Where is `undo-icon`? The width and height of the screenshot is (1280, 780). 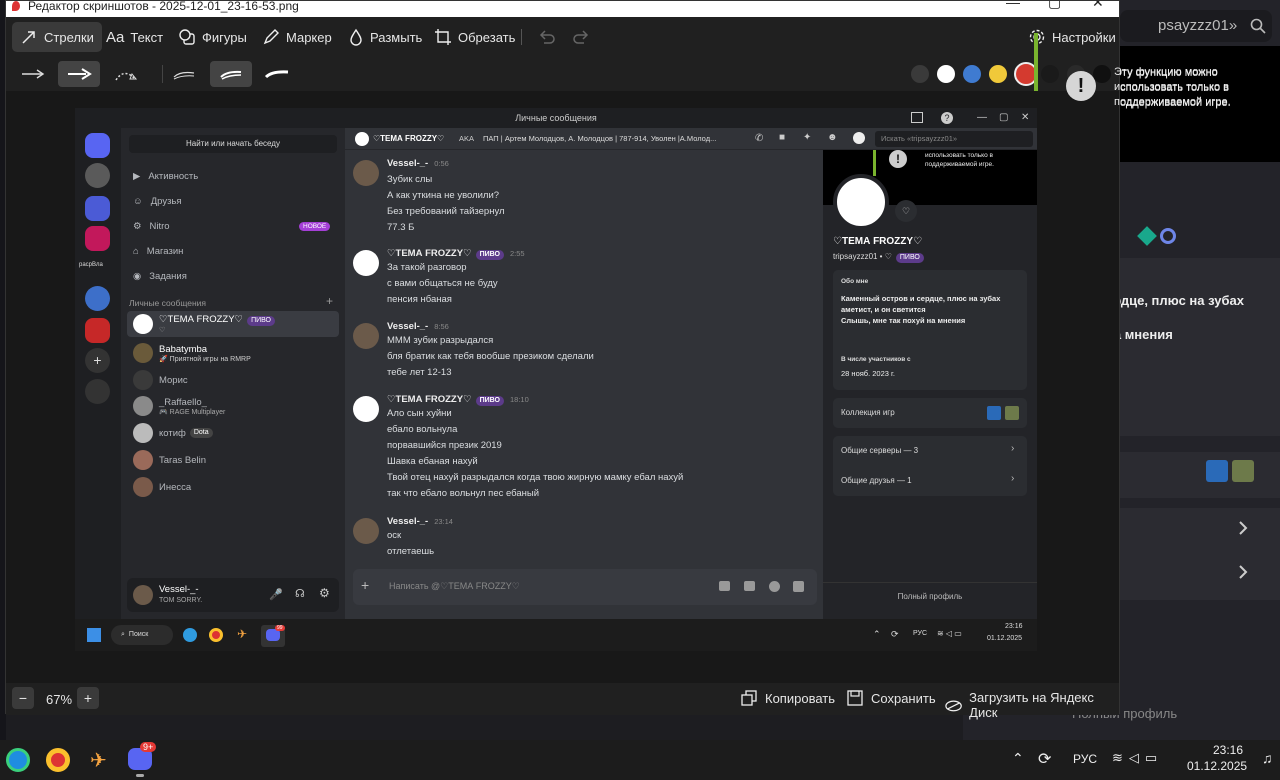
undo-icon is located at coordinates (547, 37).